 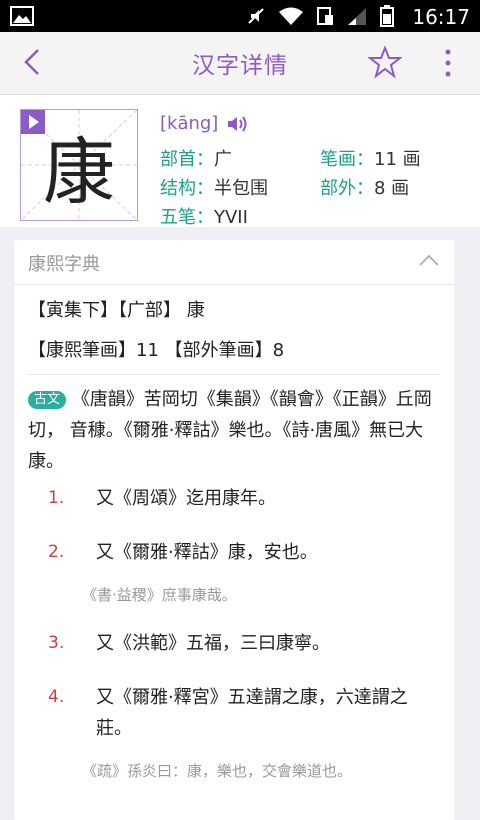 I want to click on signal-icon, so click(x=357, y=16).